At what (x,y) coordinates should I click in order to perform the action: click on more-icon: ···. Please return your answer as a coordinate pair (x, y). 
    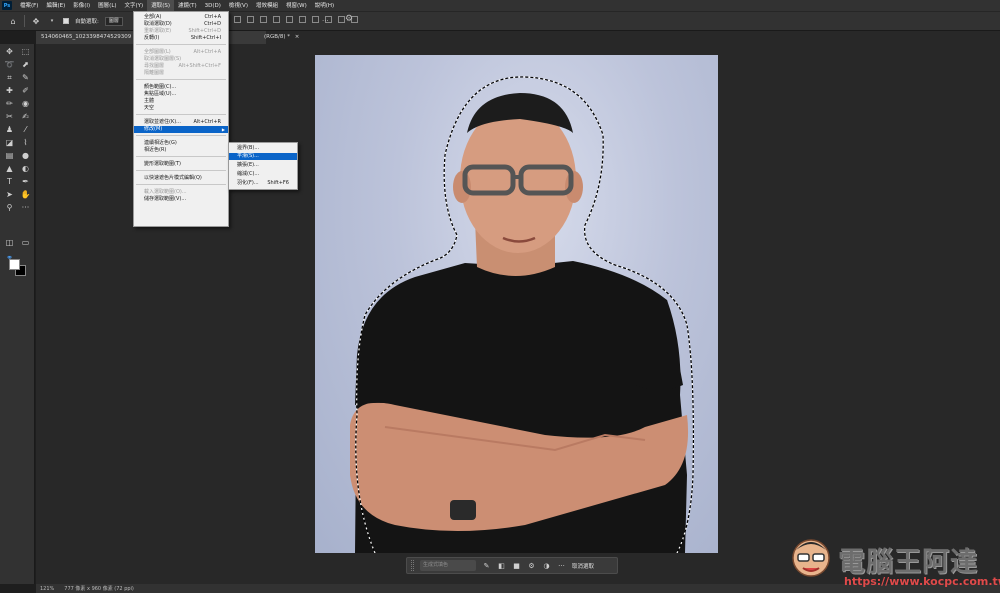
    Looking at the image, I should click on (561, 566).